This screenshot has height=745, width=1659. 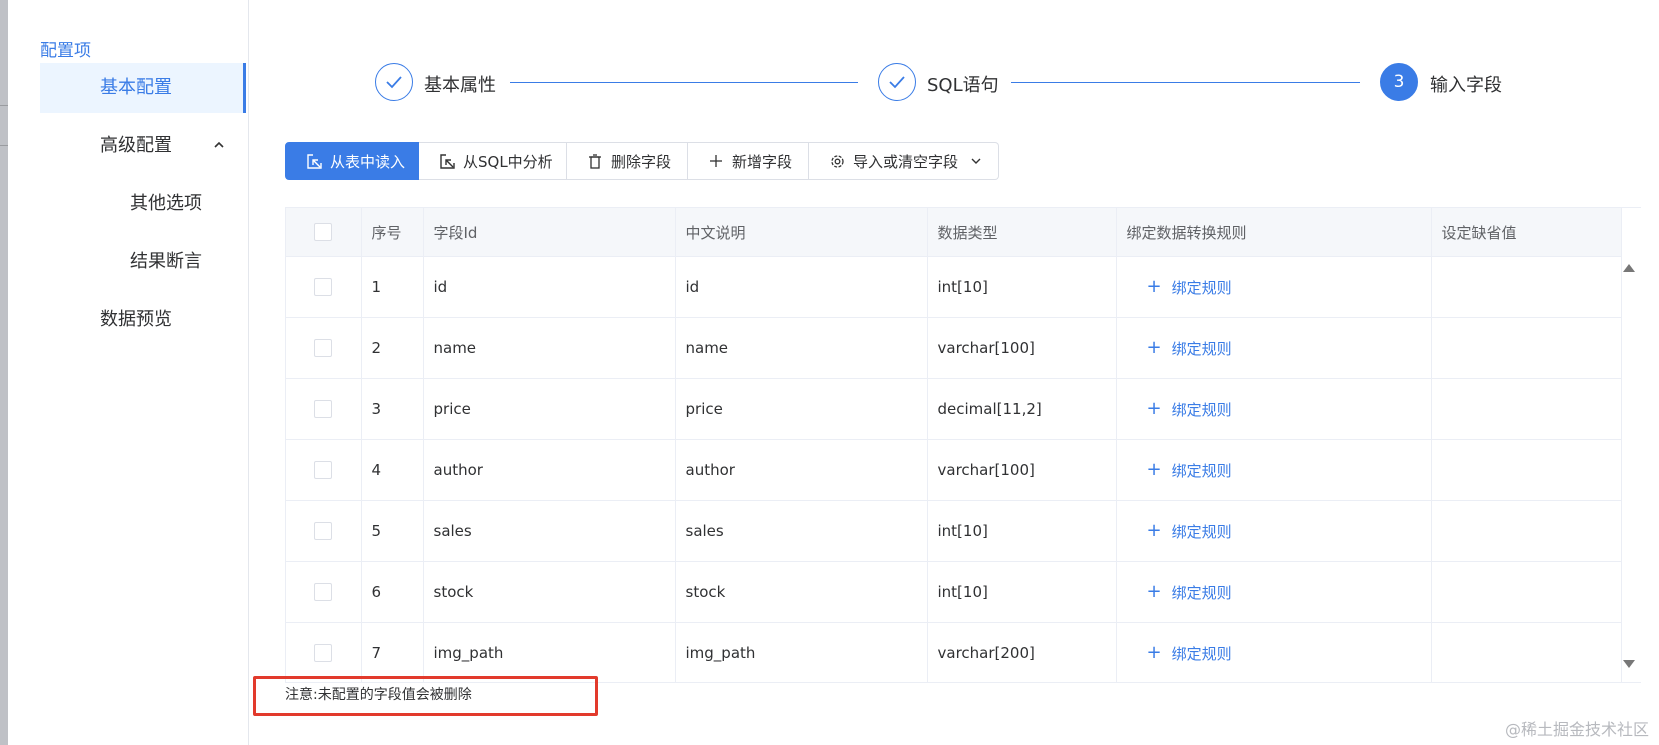 I want to click on menu-item-other-options: 其他选项, so click(x=143, y=204).